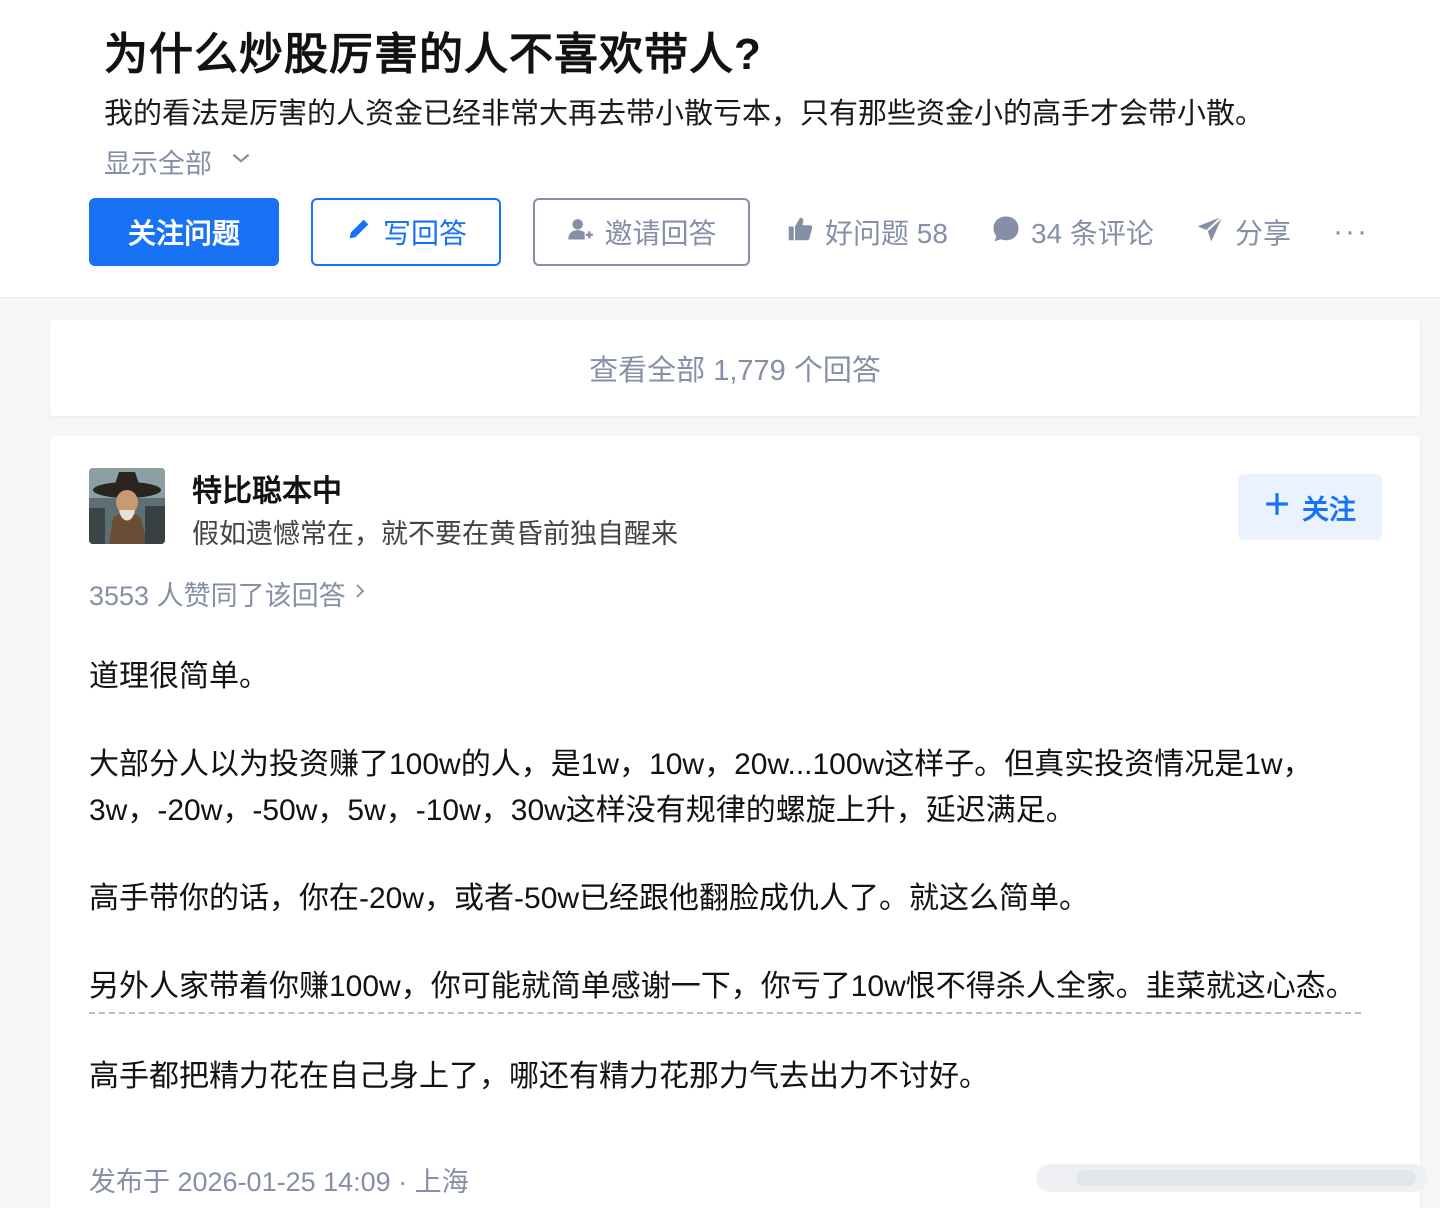  What do you see at coordinates (886, 233) in the screenshot?
I see `good-question-label: 好问题 58` at bounding box center [886, 233].